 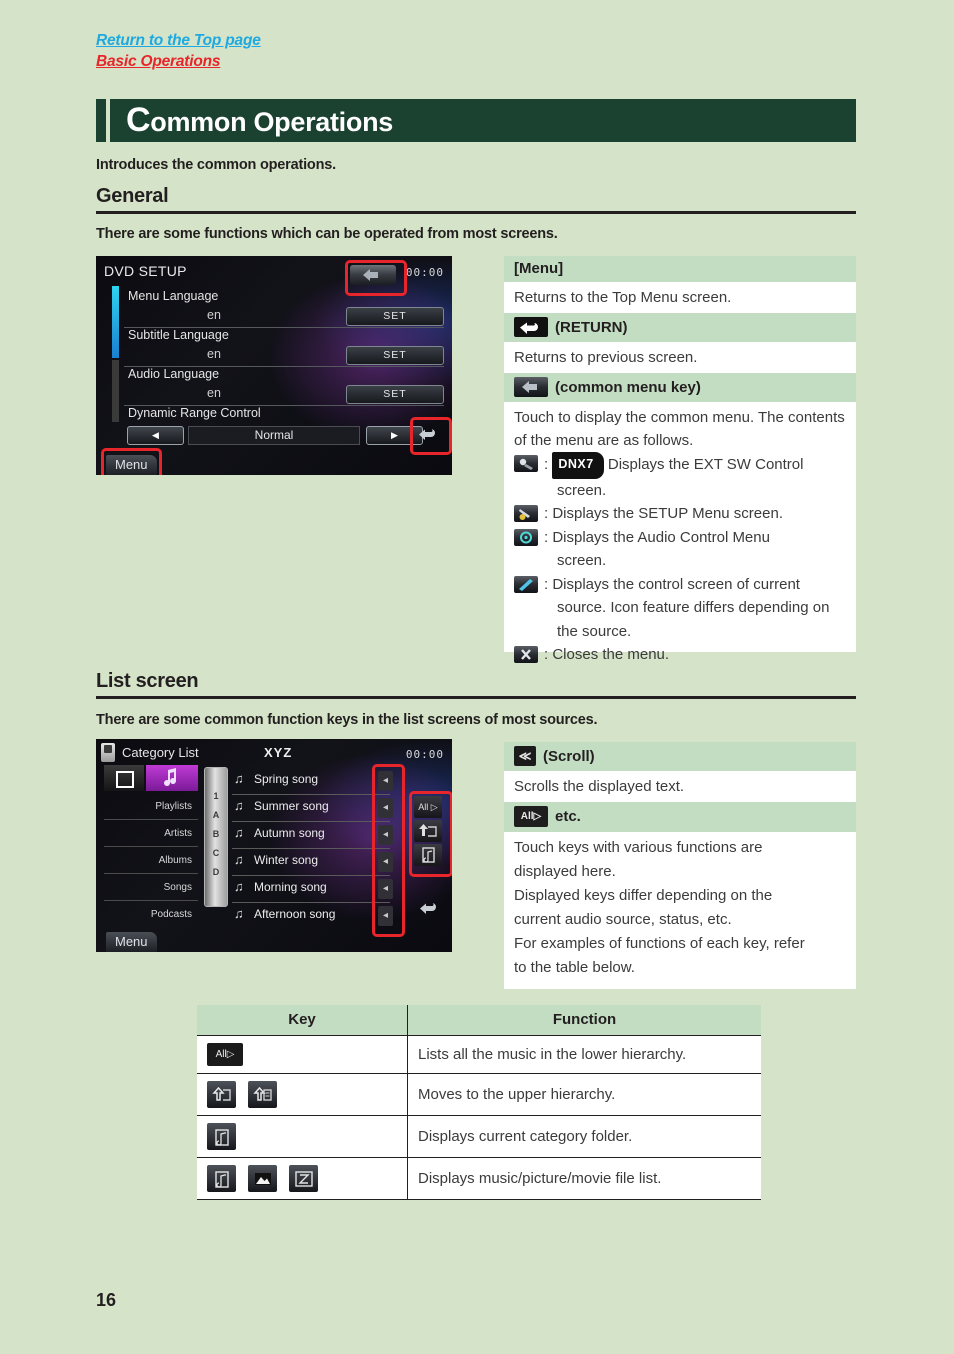 I want to click on tab-square-button, so click(x=124, y=778).